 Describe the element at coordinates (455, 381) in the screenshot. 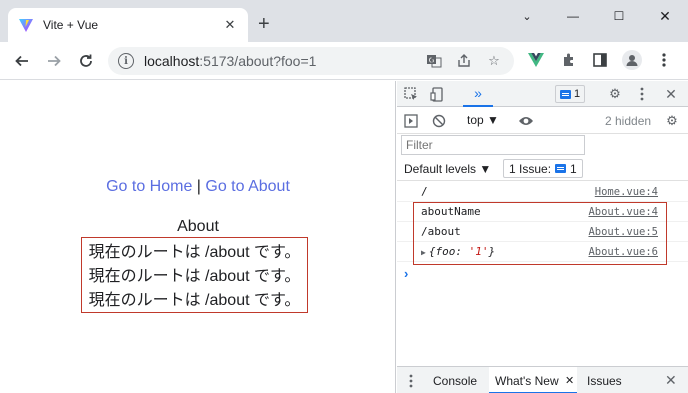

I see `drawer-tab-console: Console` at that location.